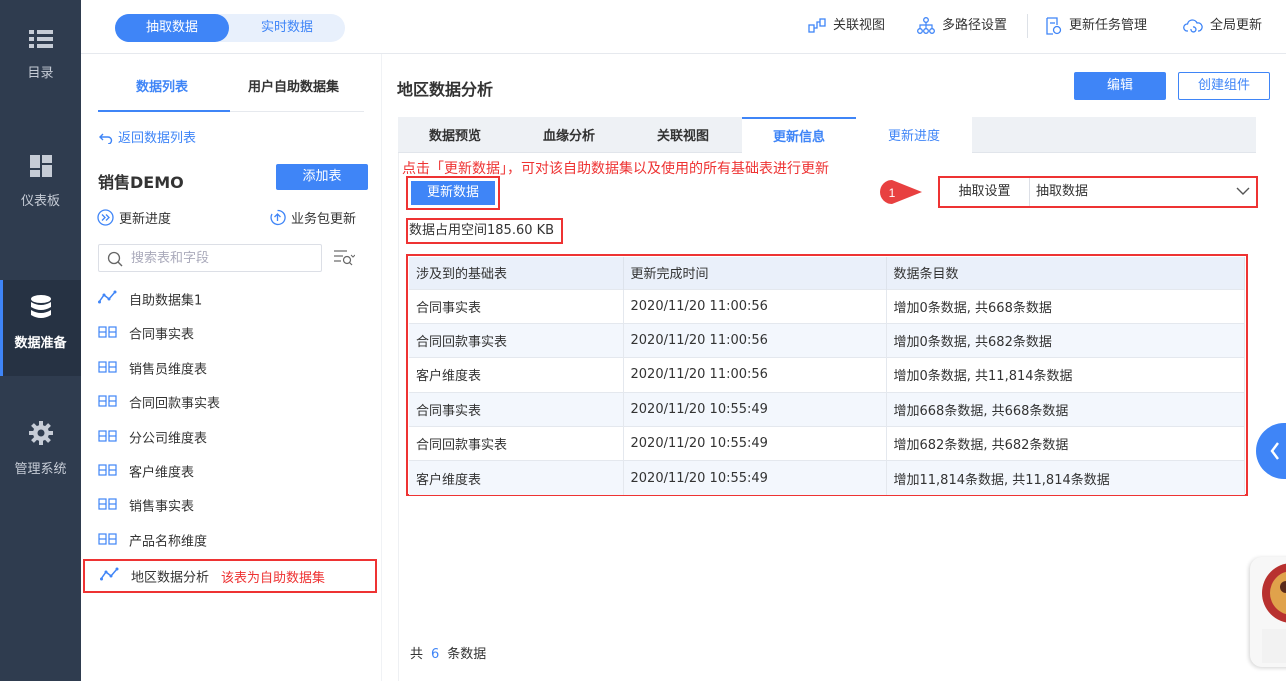 Image resolution: width=1286 pixels, height=681 pixels. I want to click on back-to-list-link: 返回数据列表, so click(147, 136).